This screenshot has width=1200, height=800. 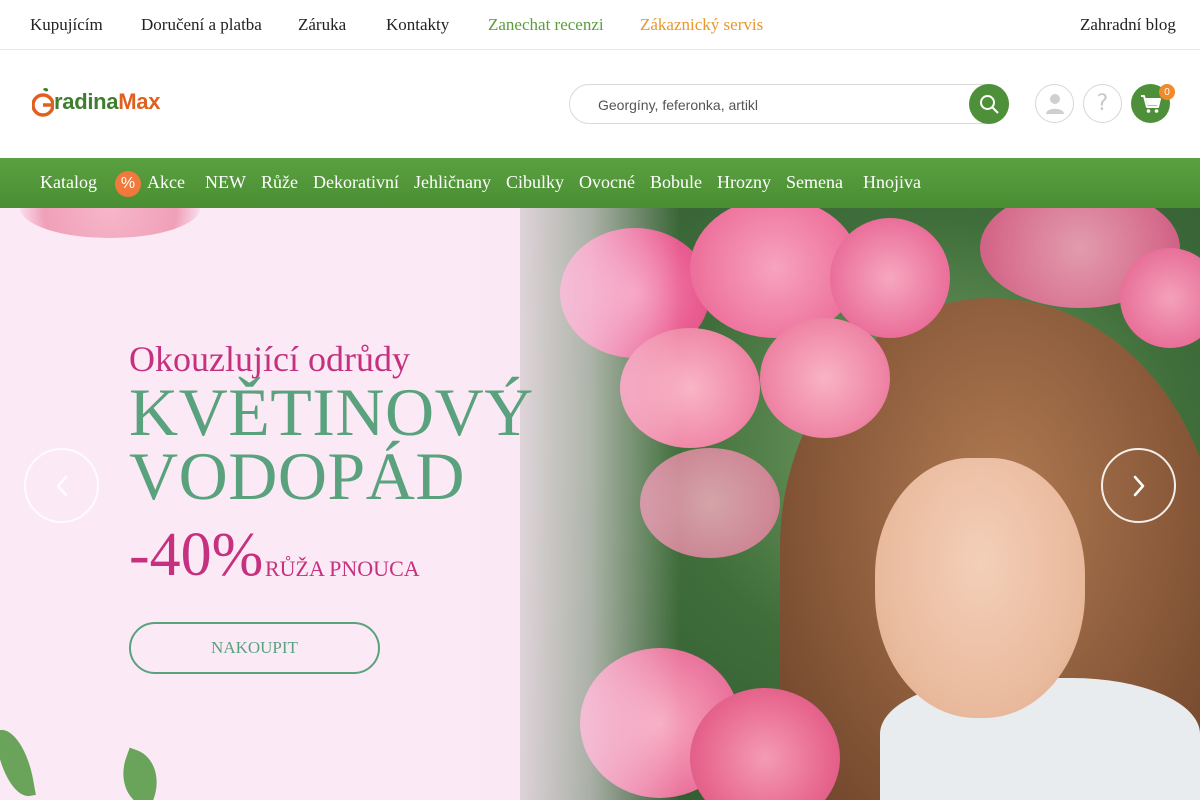 I want to click on nav-hrozny: Hrozny, so click(x=744, y=182).